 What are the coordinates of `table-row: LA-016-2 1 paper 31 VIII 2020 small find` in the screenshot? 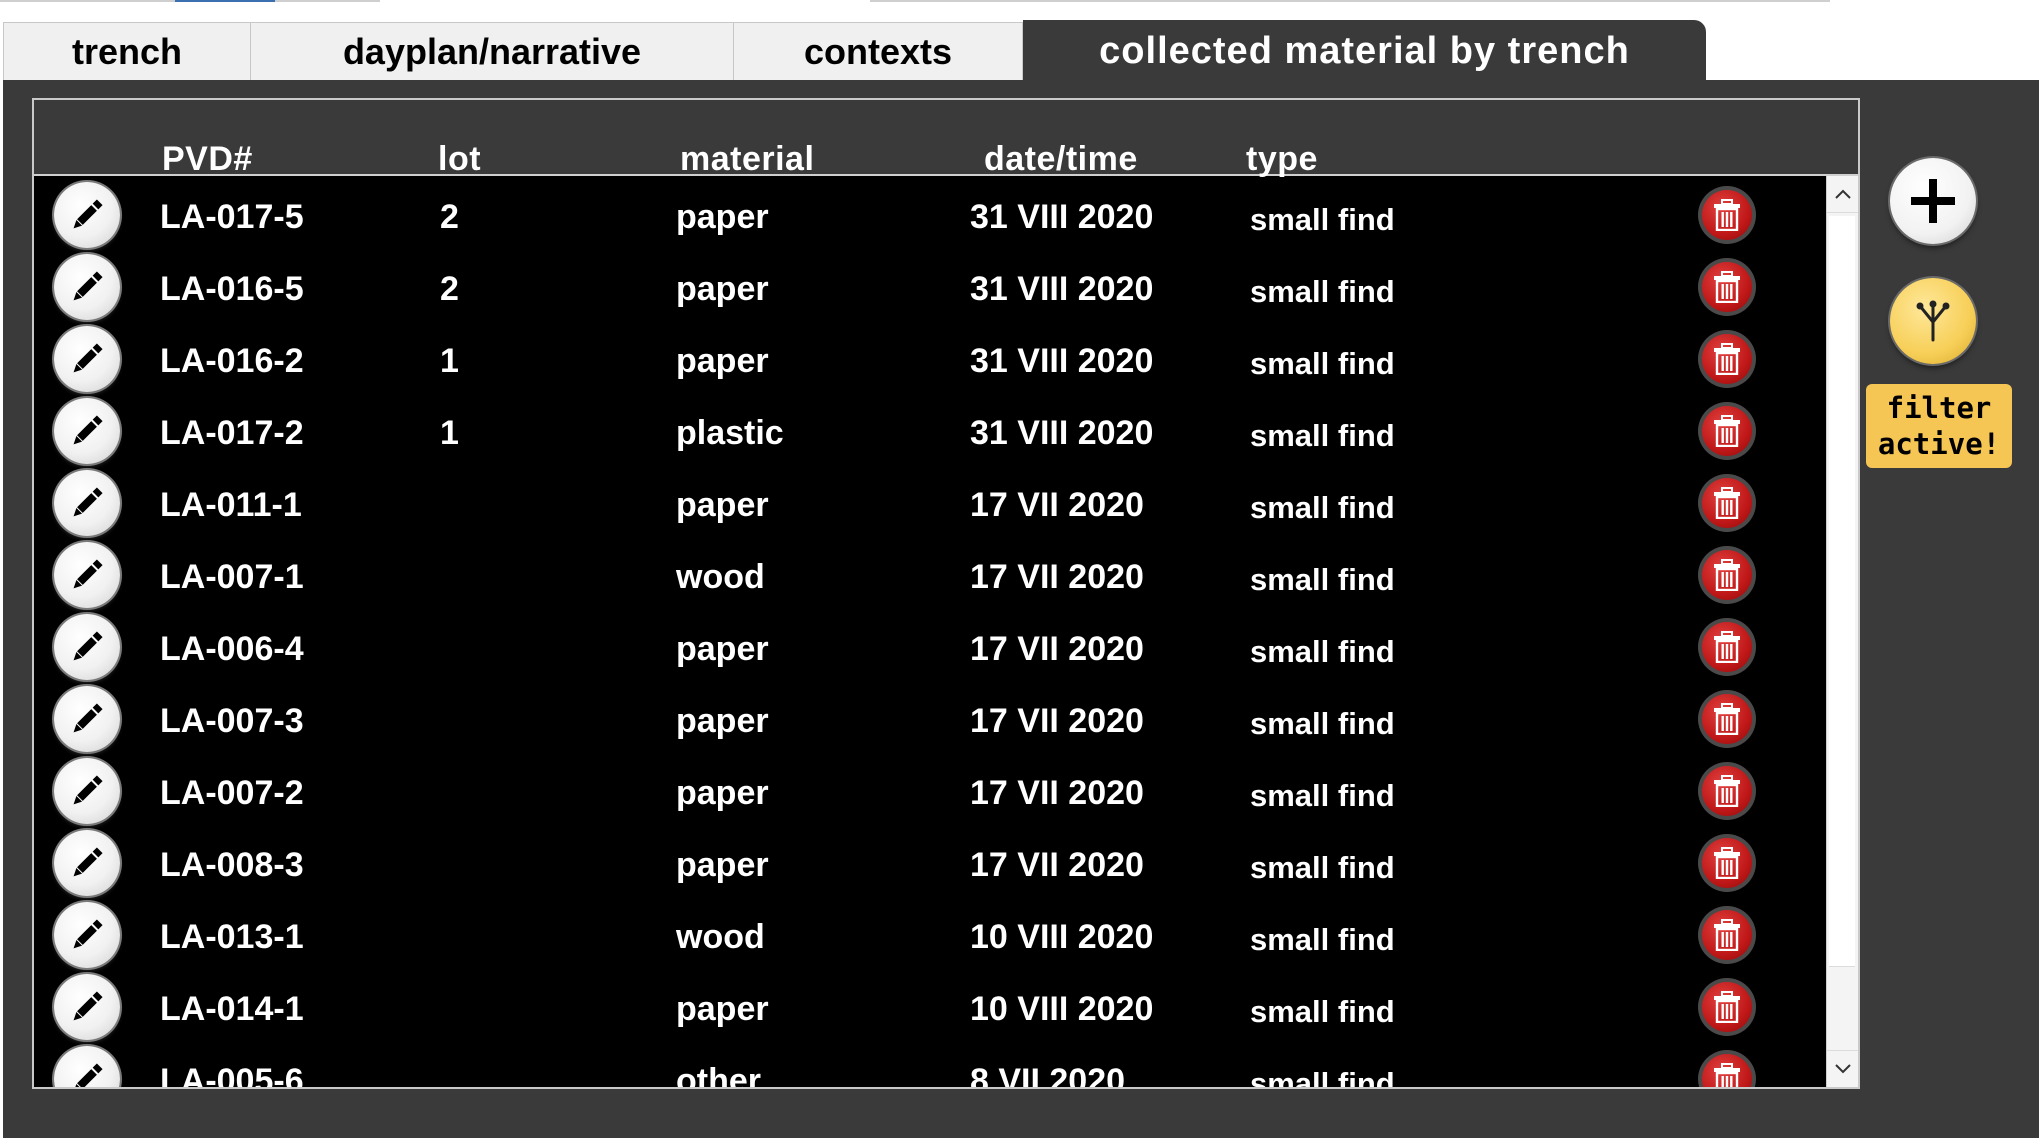 It's located at (930, 360).